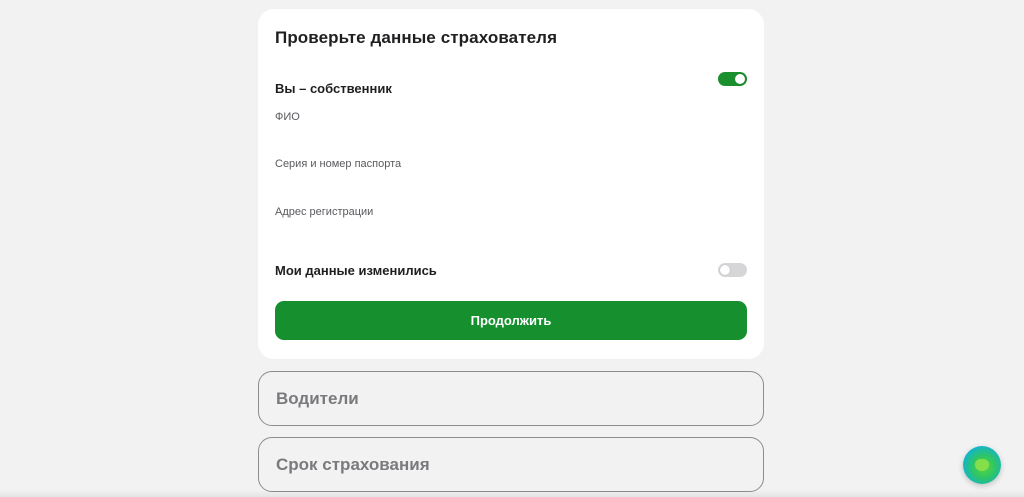  Describe the element at coordinates (511, 398) in the screenshot. I see `section-drivers: Водители` at that location.